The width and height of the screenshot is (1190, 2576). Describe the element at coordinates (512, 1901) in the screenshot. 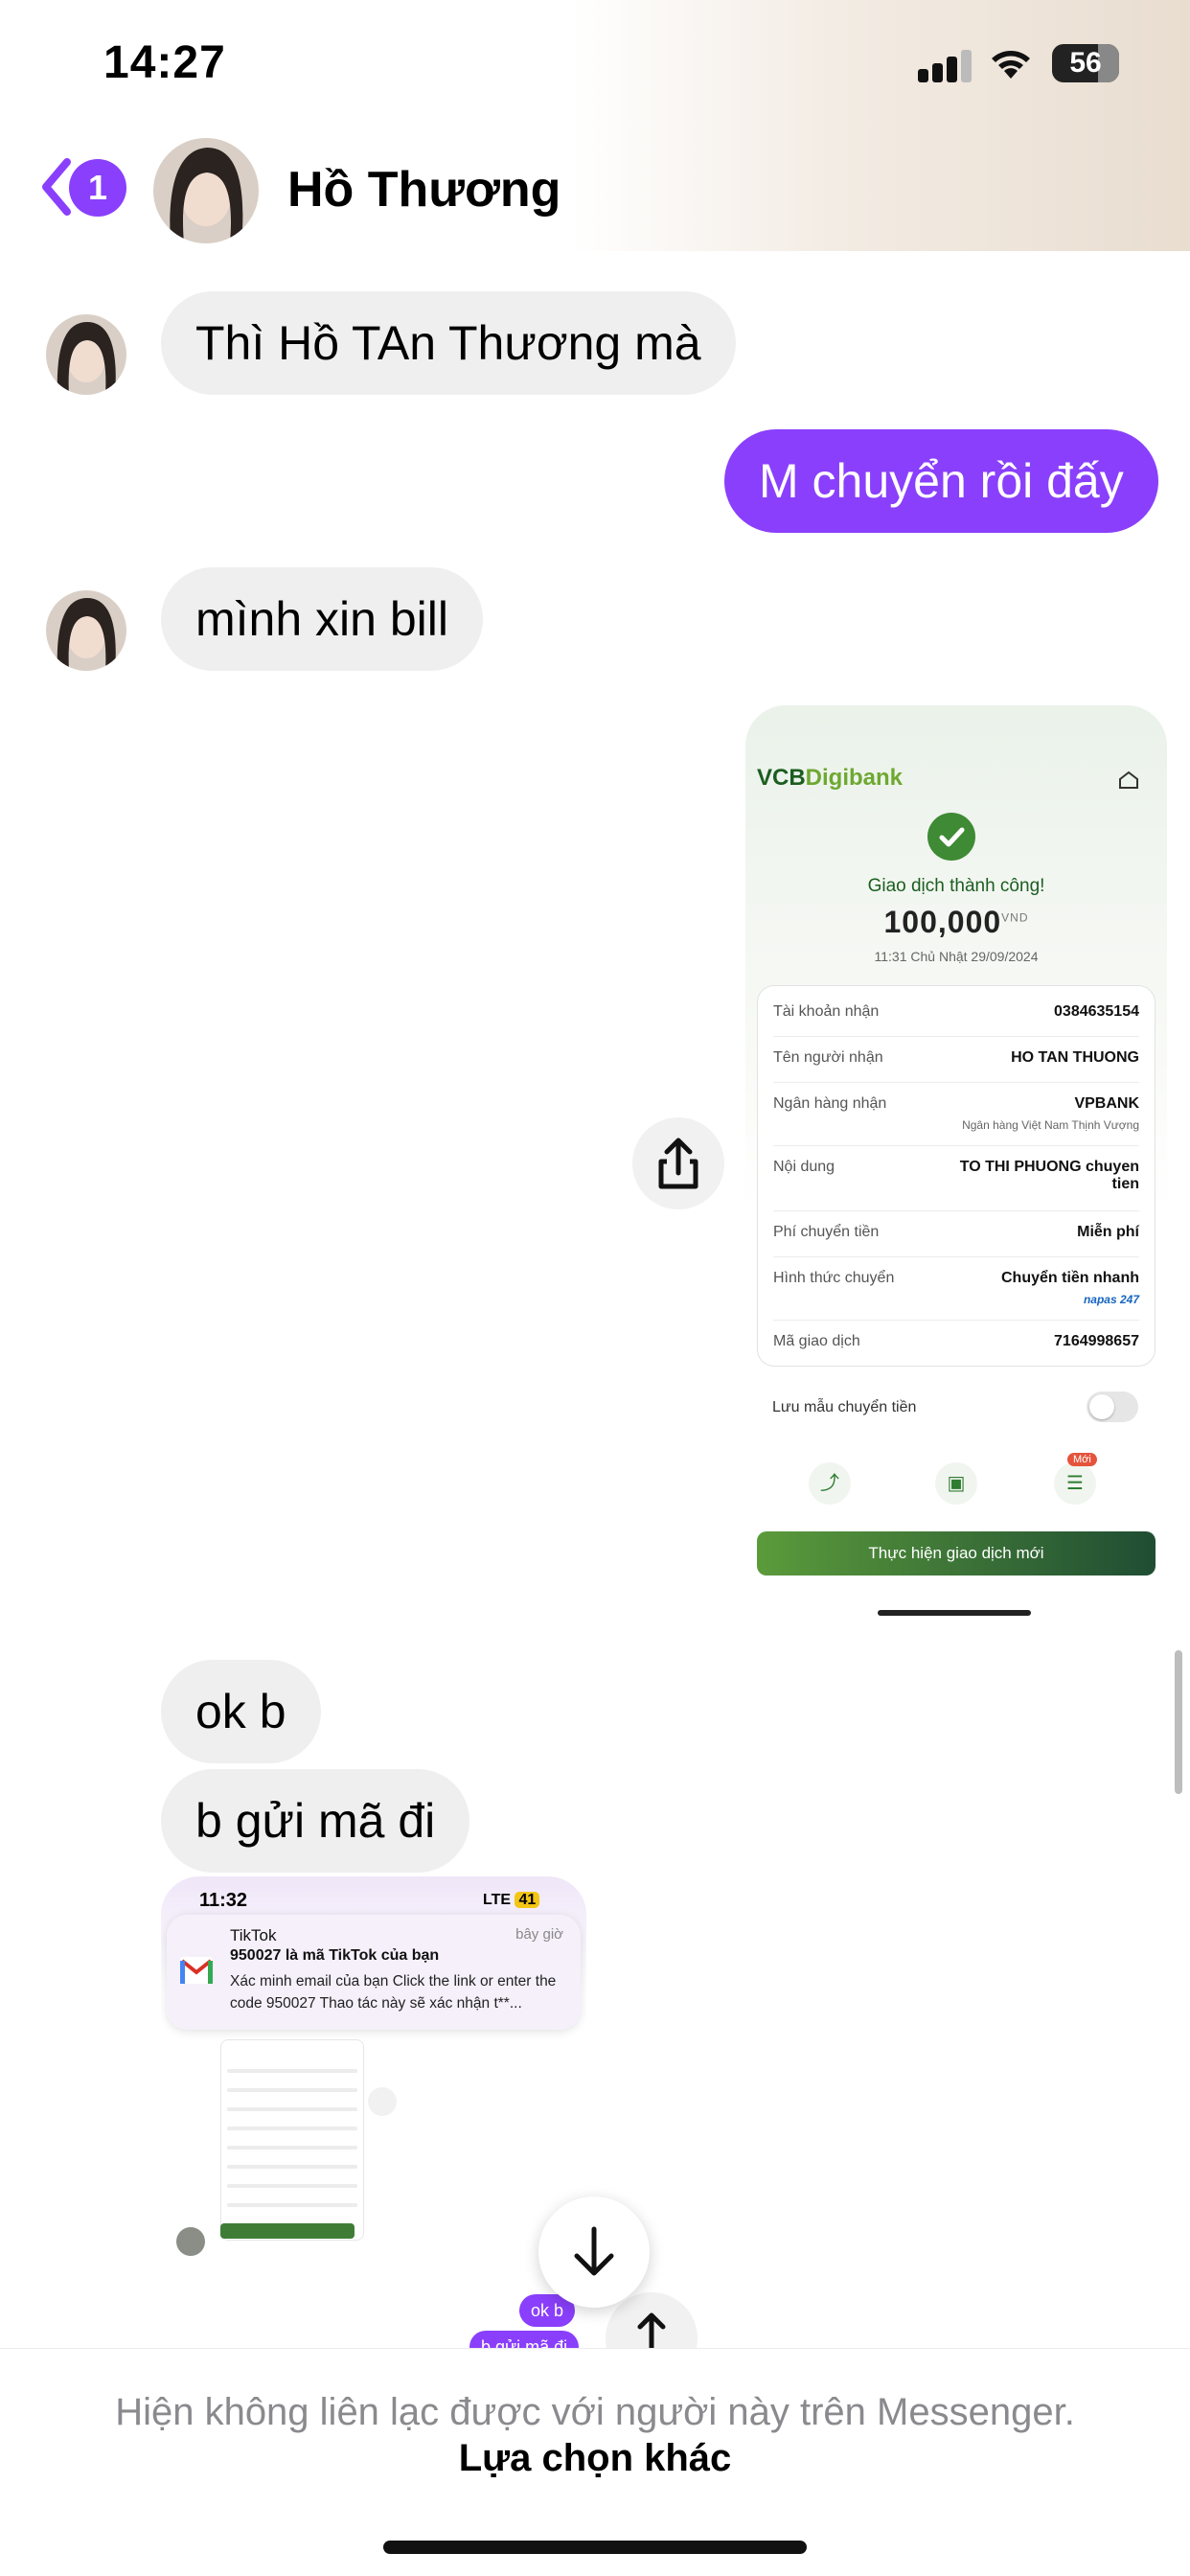

I see `screenshot-network: LTE 41` at that location.